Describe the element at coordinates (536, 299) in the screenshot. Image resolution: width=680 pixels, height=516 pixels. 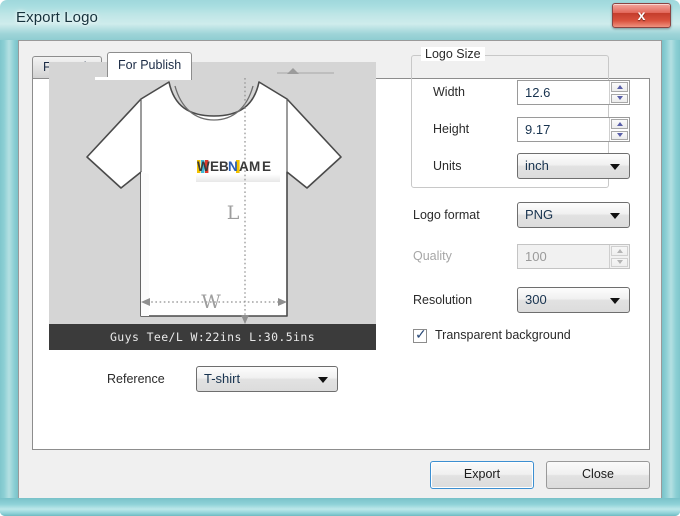
I see `resolution-value: 300` at that location.